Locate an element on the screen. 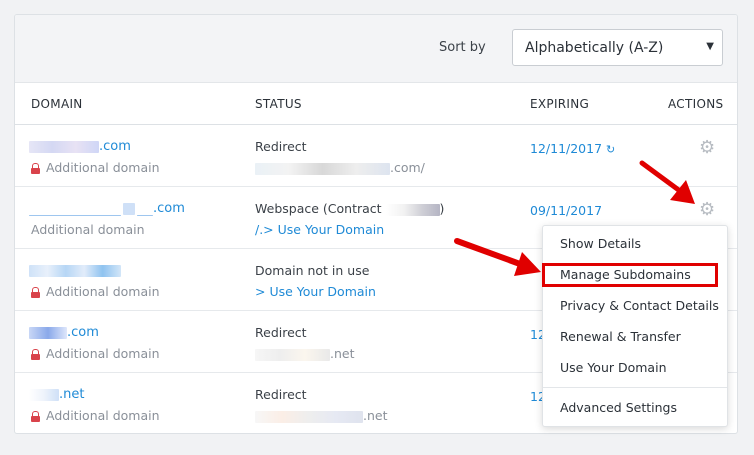  status-text: Webspace (Contract ) is located at coordinates (349, 208).